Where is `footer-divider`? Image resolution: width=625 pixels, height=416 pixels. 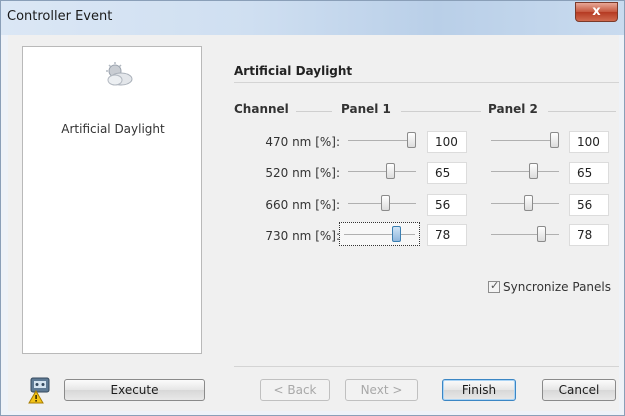 footer-divider is located at coordinates (426, 366).